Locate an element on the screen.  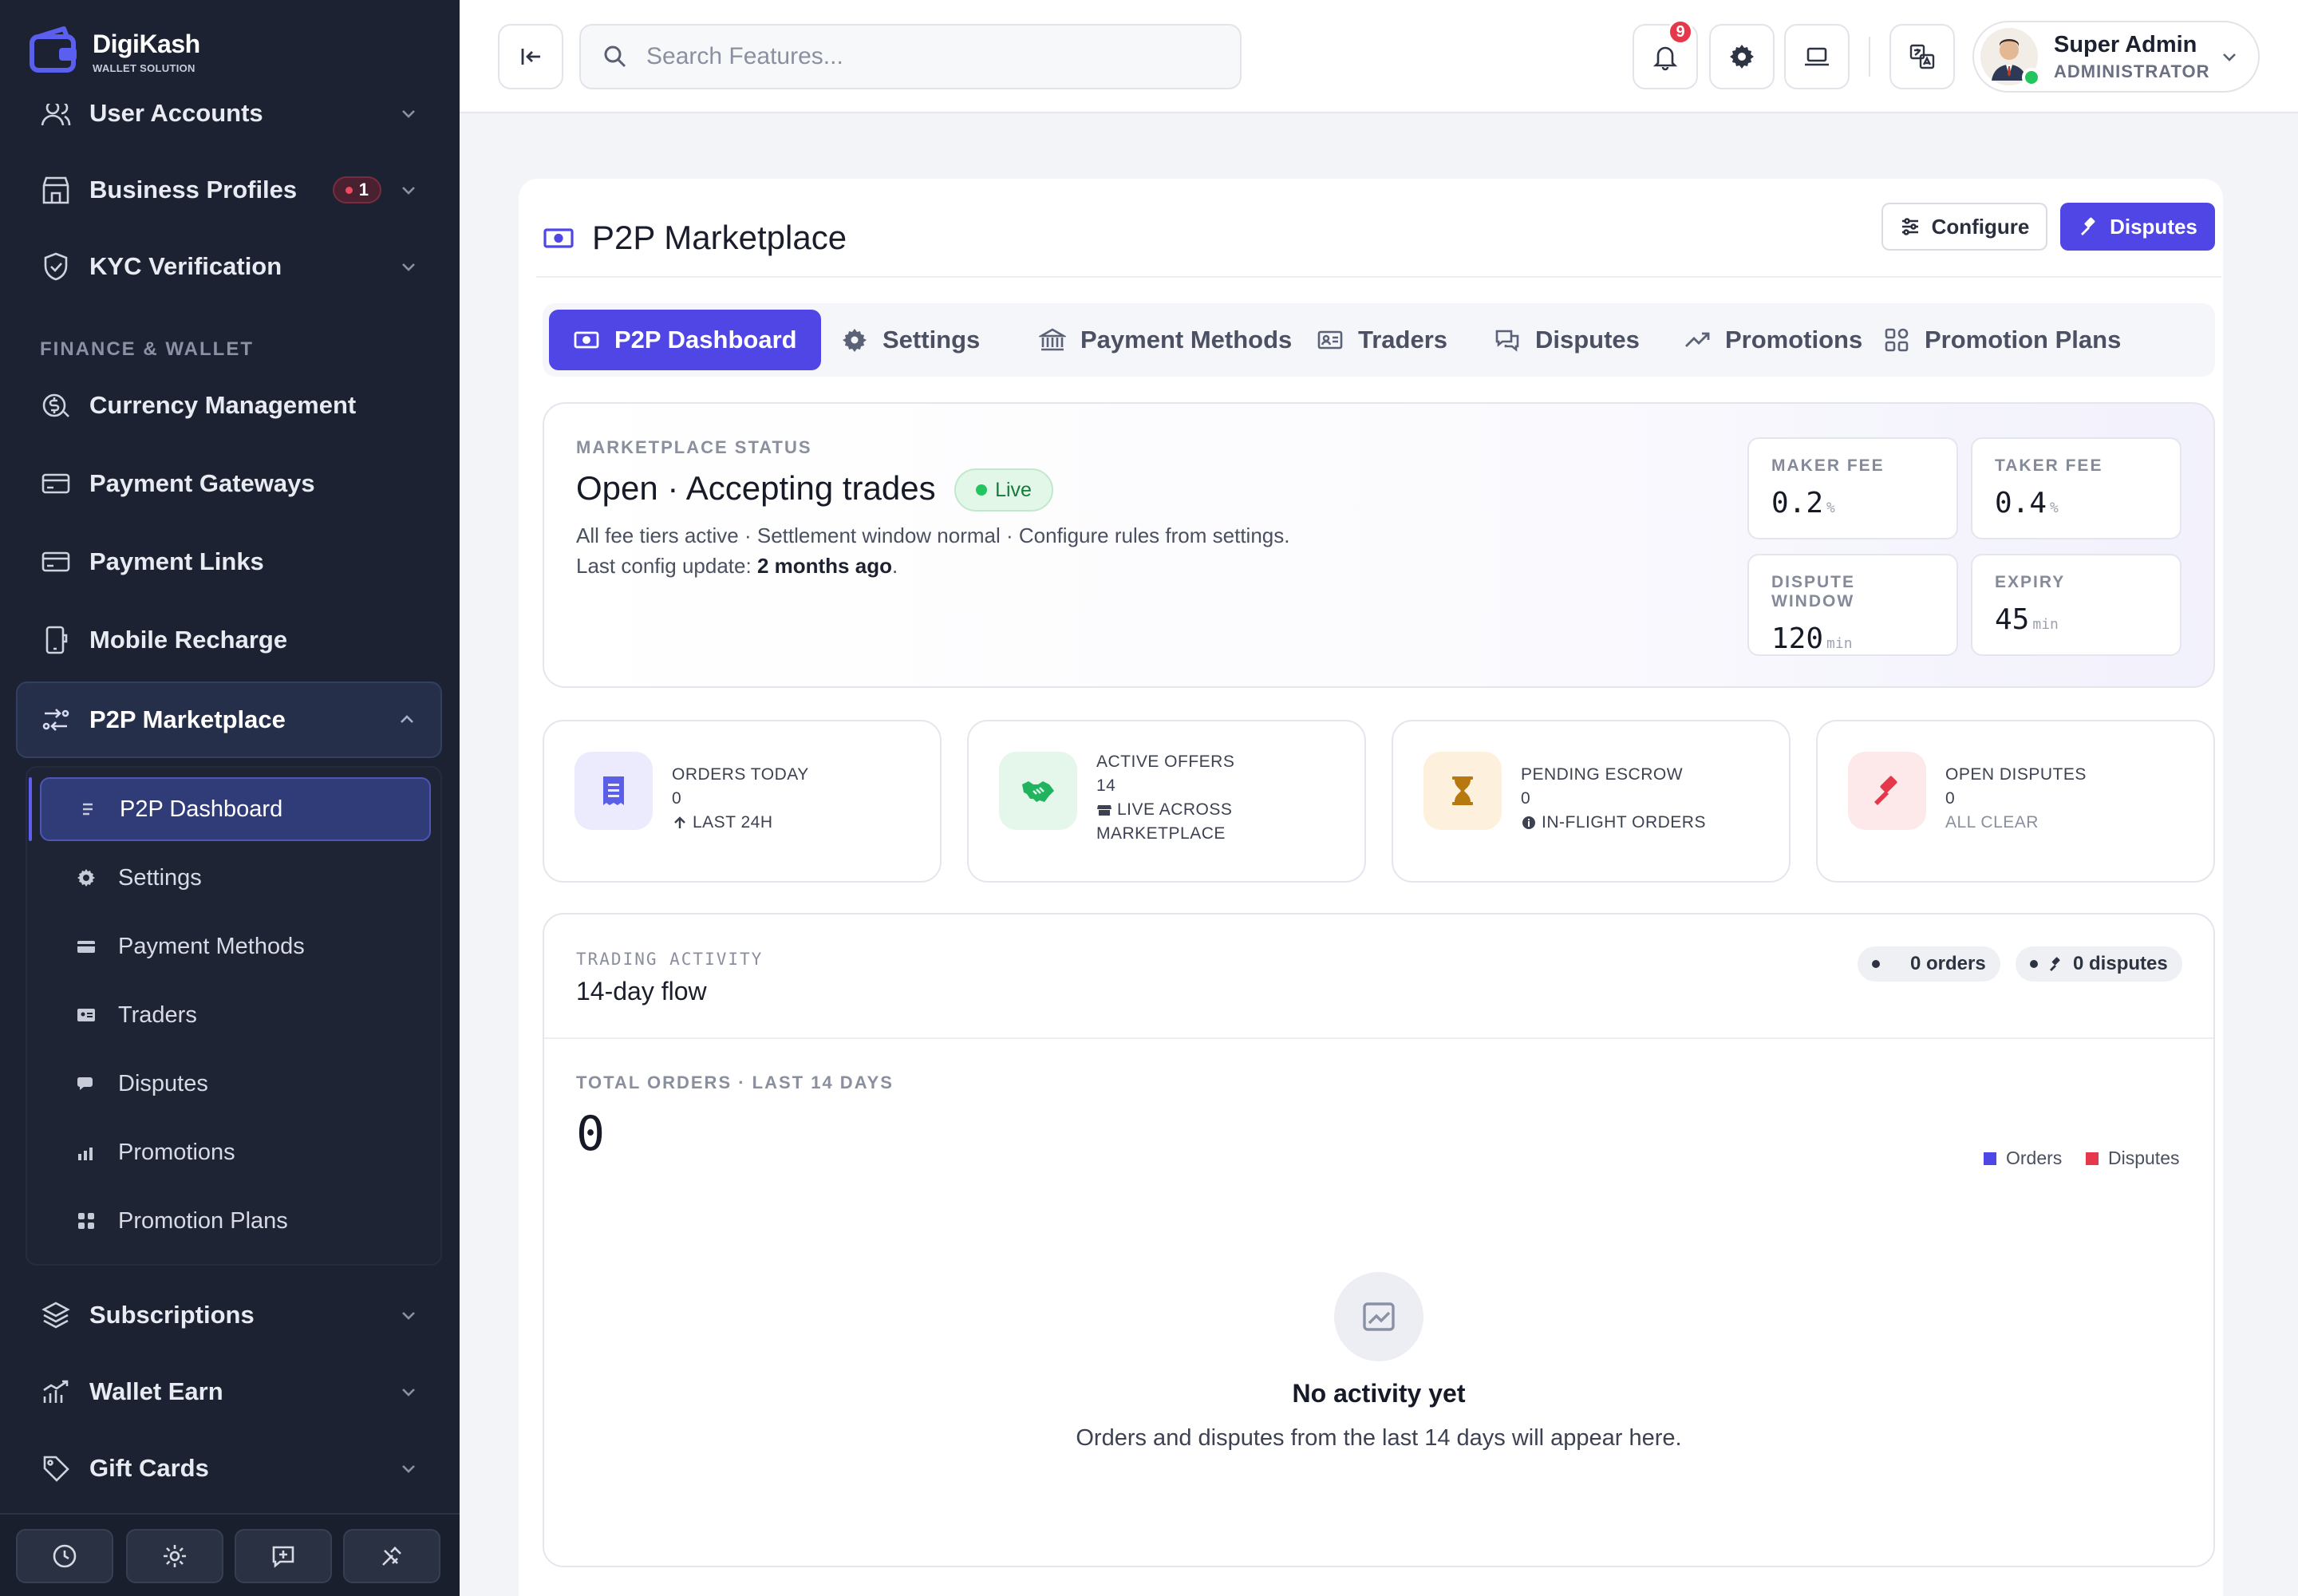
brand-logo: DigiKash WALLET SOLUTION is located at coordinates (230, 52).